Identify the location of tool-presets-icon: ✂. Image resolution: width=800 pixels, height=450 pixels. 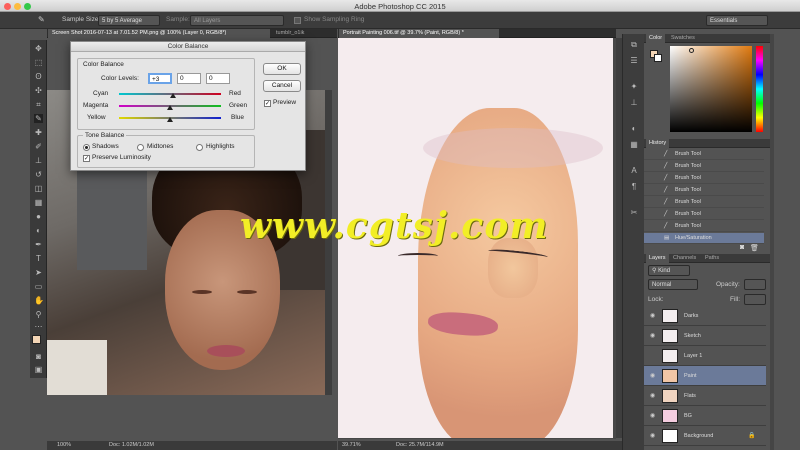
(634, 213).